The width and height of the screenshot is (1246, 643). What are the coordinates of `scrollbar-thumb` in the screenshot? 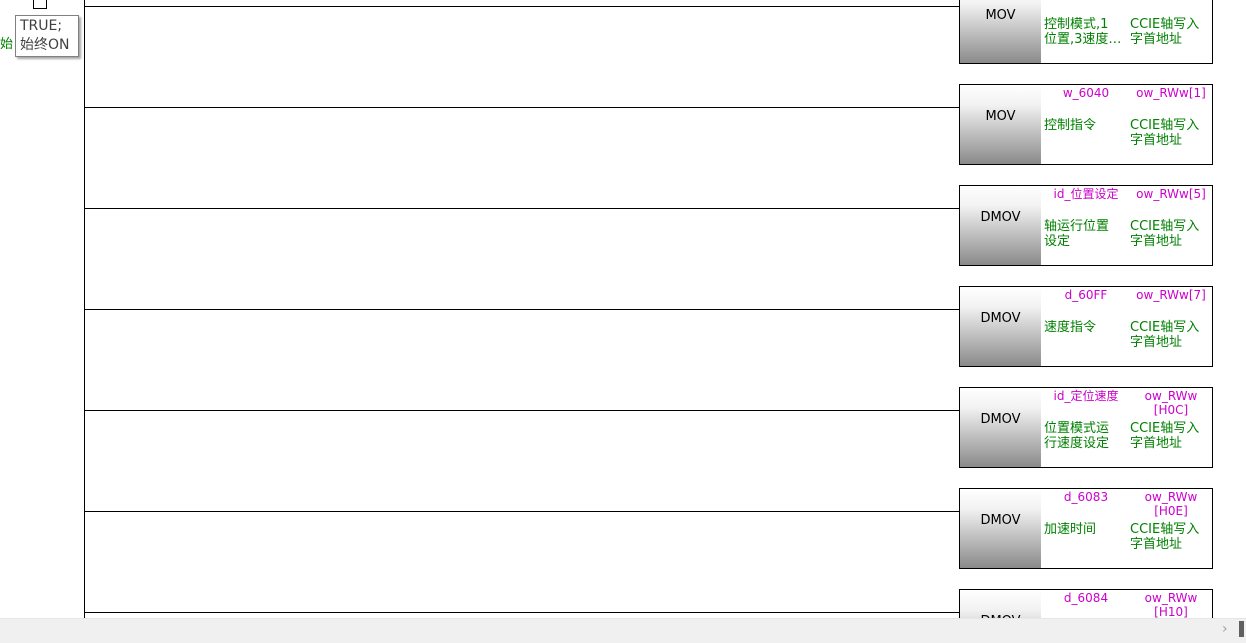 It's located at (1241, 629).